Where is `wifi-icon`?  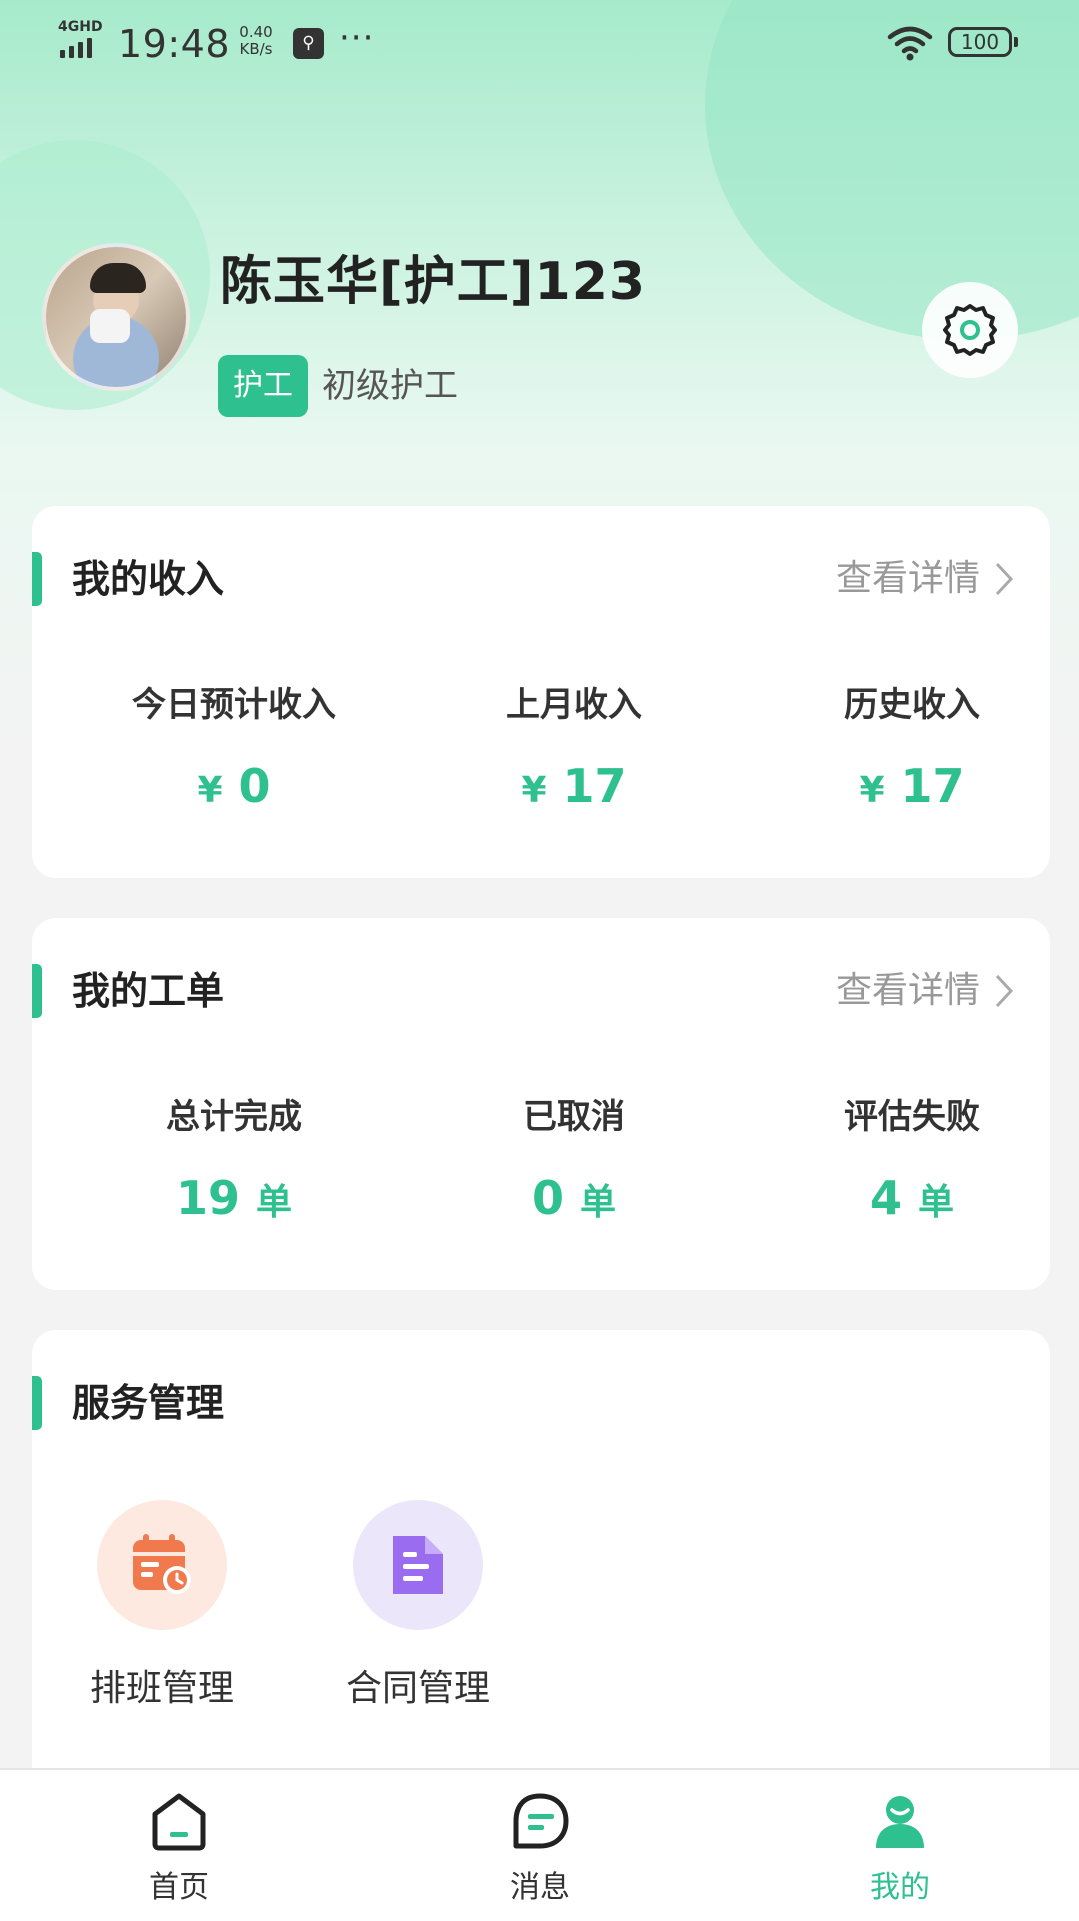
wifi-icon is located at coordinates (910, 43).